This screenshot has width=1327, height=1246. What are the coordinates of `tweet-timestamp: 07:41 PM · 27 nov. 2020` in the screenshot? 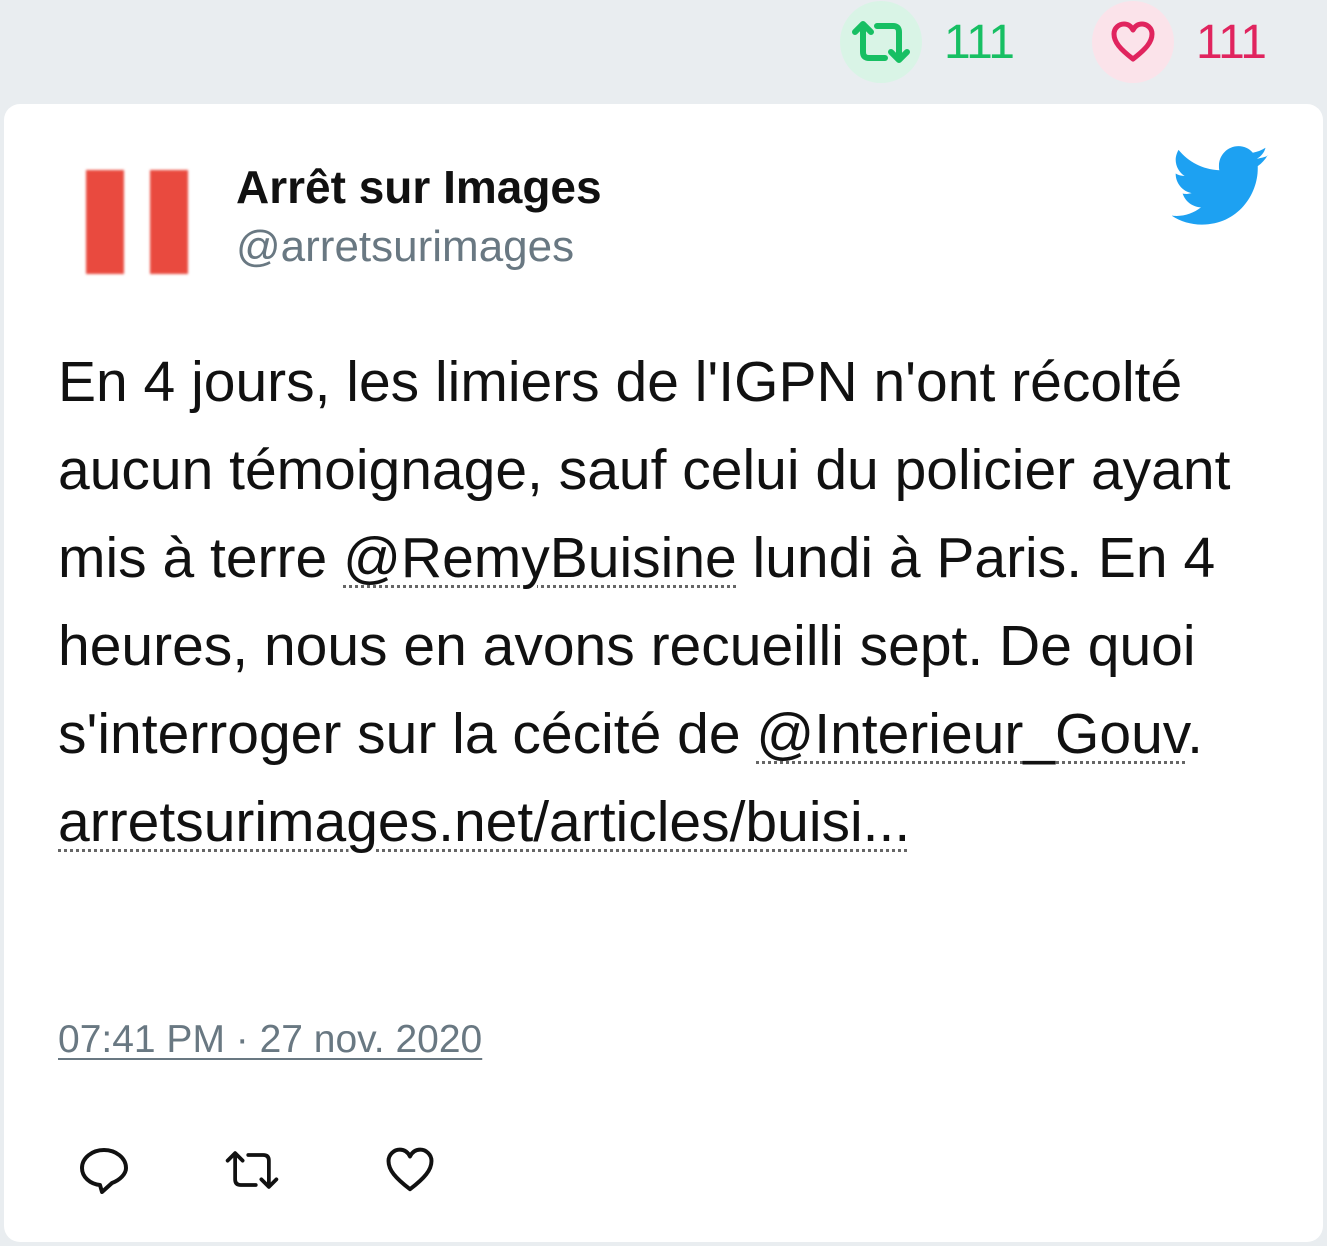 It's located at (270, 1040).